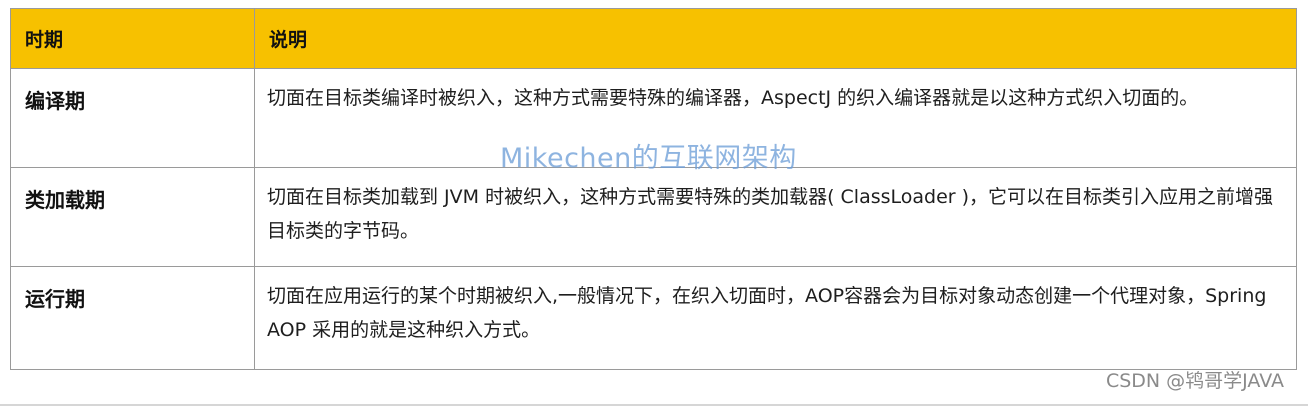 This screenshot has height=408, width=1308. What do you see at coordinates (775, 38) in the screenshot?
I see `header-description: 说明` at bounding box center [775, 38].